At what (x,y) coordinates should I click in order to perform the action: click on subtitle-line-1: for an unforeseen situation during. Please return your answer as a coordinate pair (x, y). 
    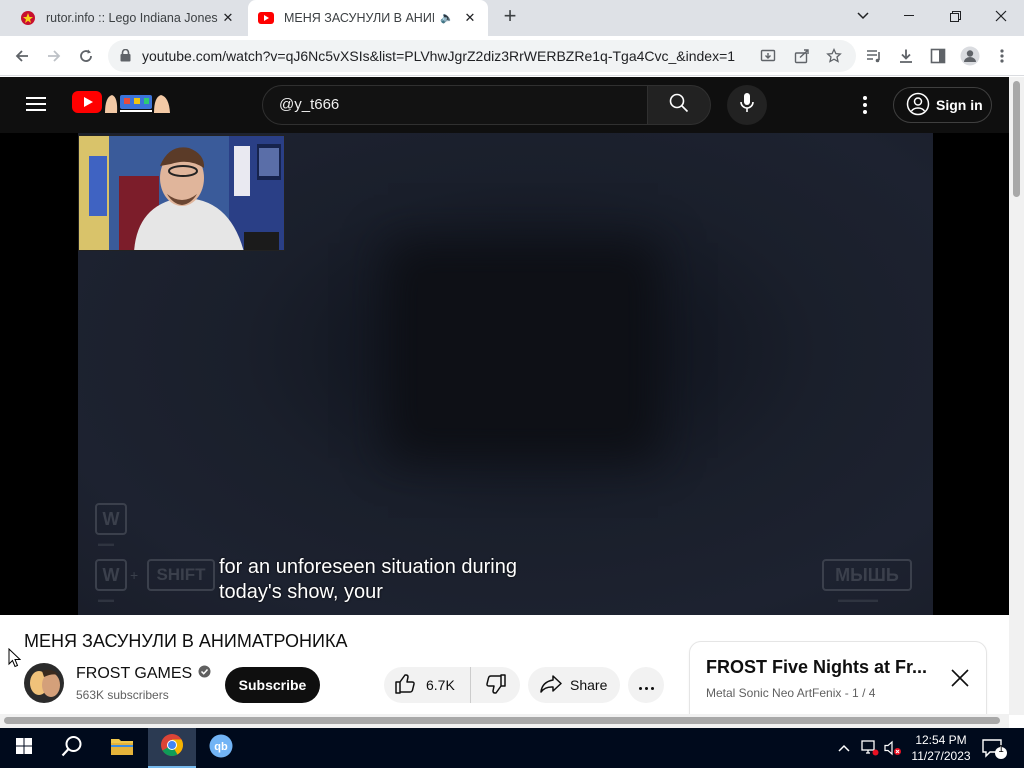
    Looking at the image, I should click on (368, 567).